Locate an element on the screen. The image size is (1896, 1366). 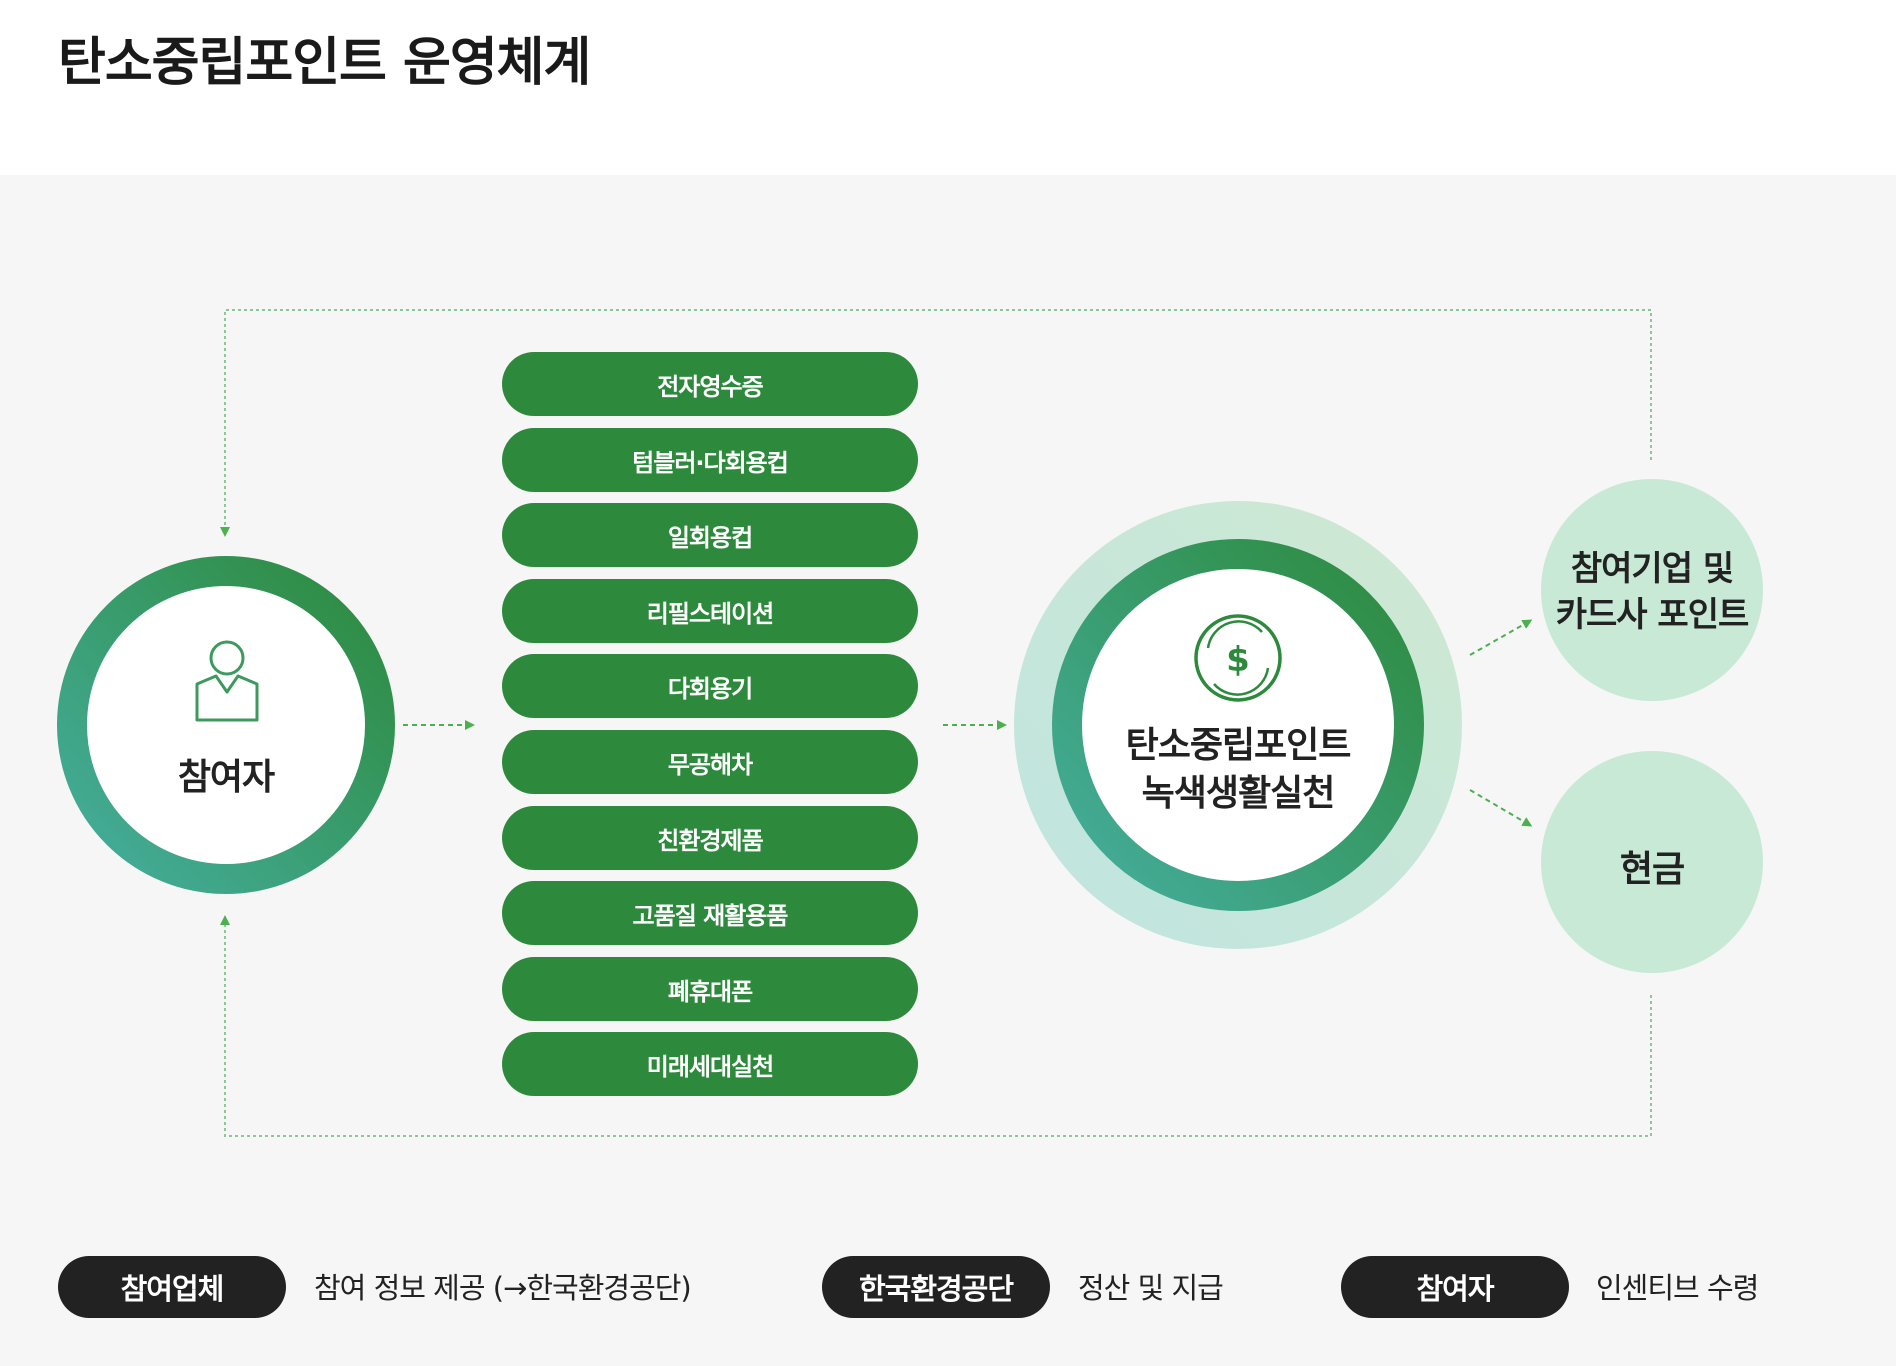
activity-future-generation: 미래세대실천 is located at coordinates (710, 1064).